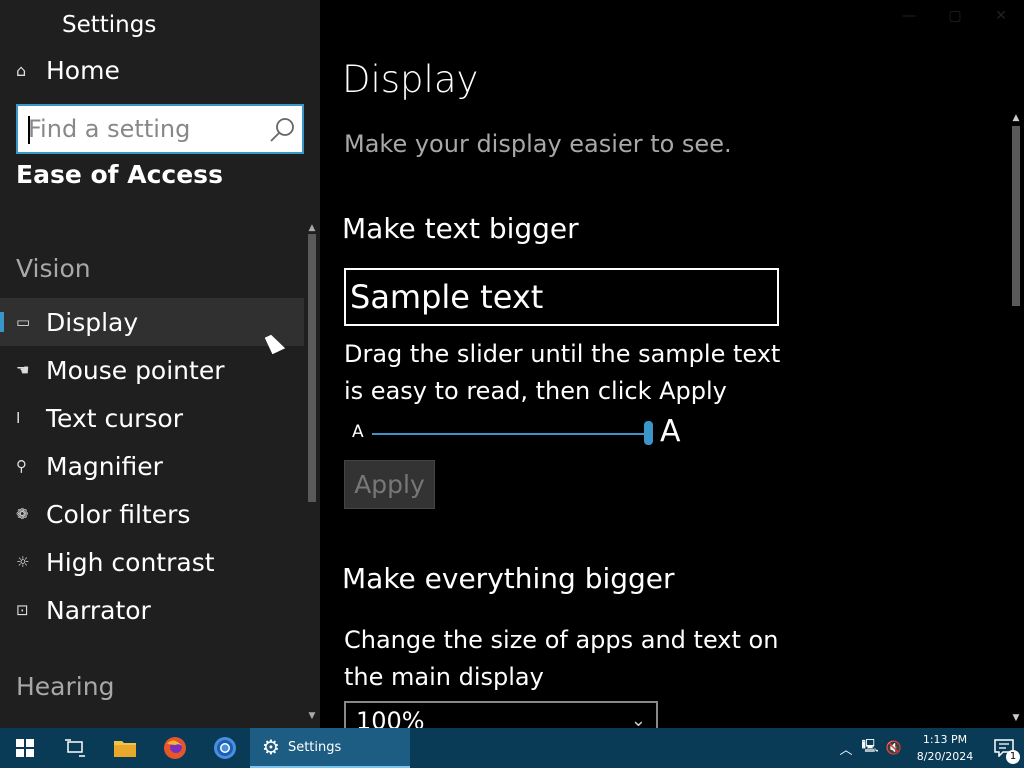 The image size is (1024, 768). I want to click on search-box, so click(160, 129).